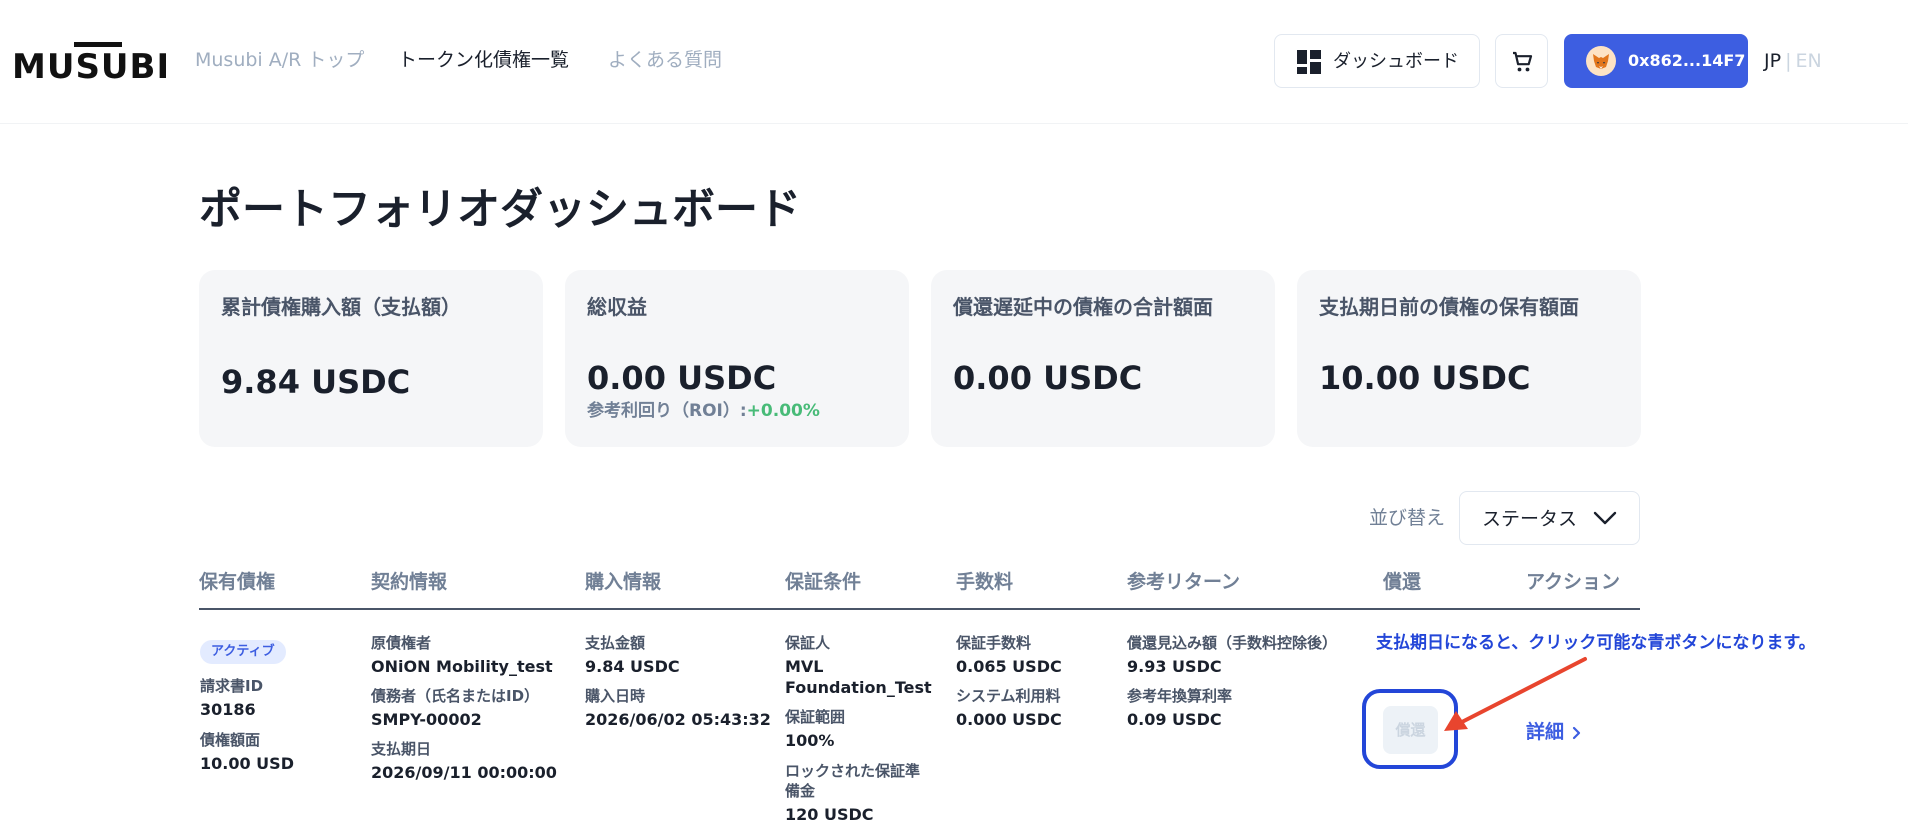  Describe the element at coordinates (464, 772) in the screenshot. I see `due-date-value: 2026/09/11 00:00:00` at that location.